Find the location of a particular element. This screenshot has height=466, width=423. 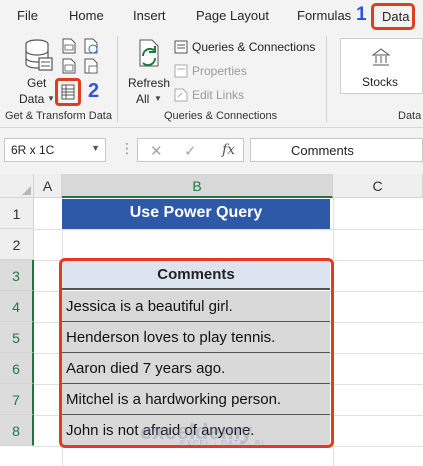

from-table-range-button is located at coordinates (68, 92).